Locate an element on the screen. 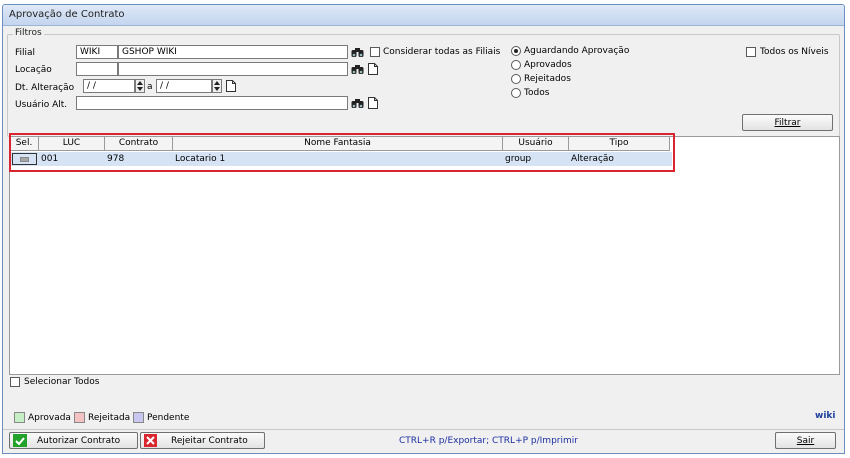 This screenshot has height=458, width=850. radio-todos-label: Todos is located at coordinates (537, 93).